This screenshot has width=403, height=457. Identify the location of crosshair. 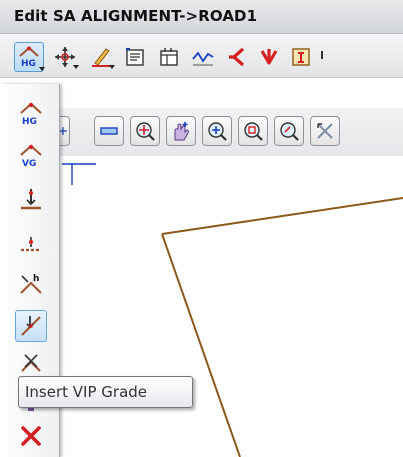
(79, 174).